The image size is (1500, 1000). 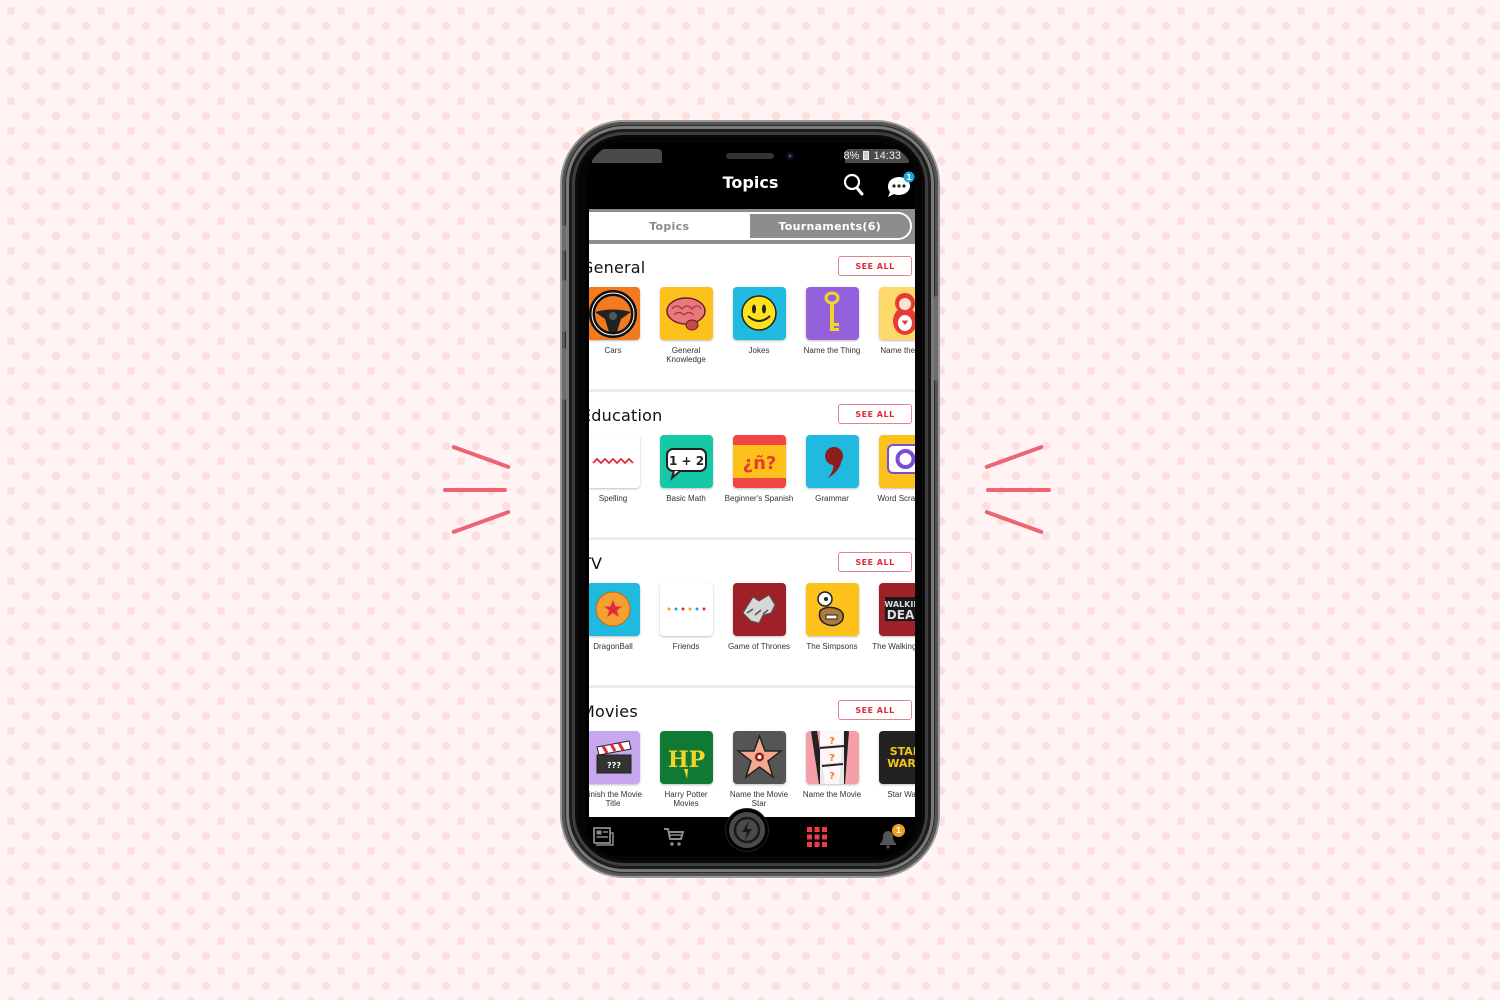 What do you see at coordinates (896, 313) in the screenshot?
I see `matryoshka-icon` at bounding box center [896, 313].